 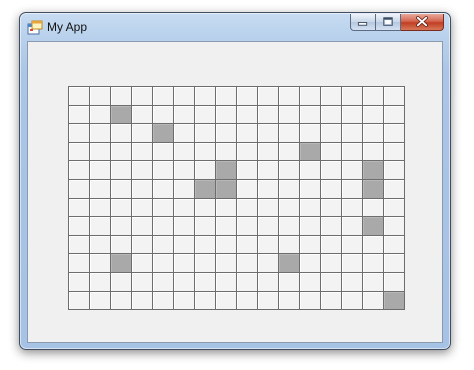 What do you see at coordinates (363, 22) in the screenshot?
I see `minimize-button` at bounding box center [363, 22].